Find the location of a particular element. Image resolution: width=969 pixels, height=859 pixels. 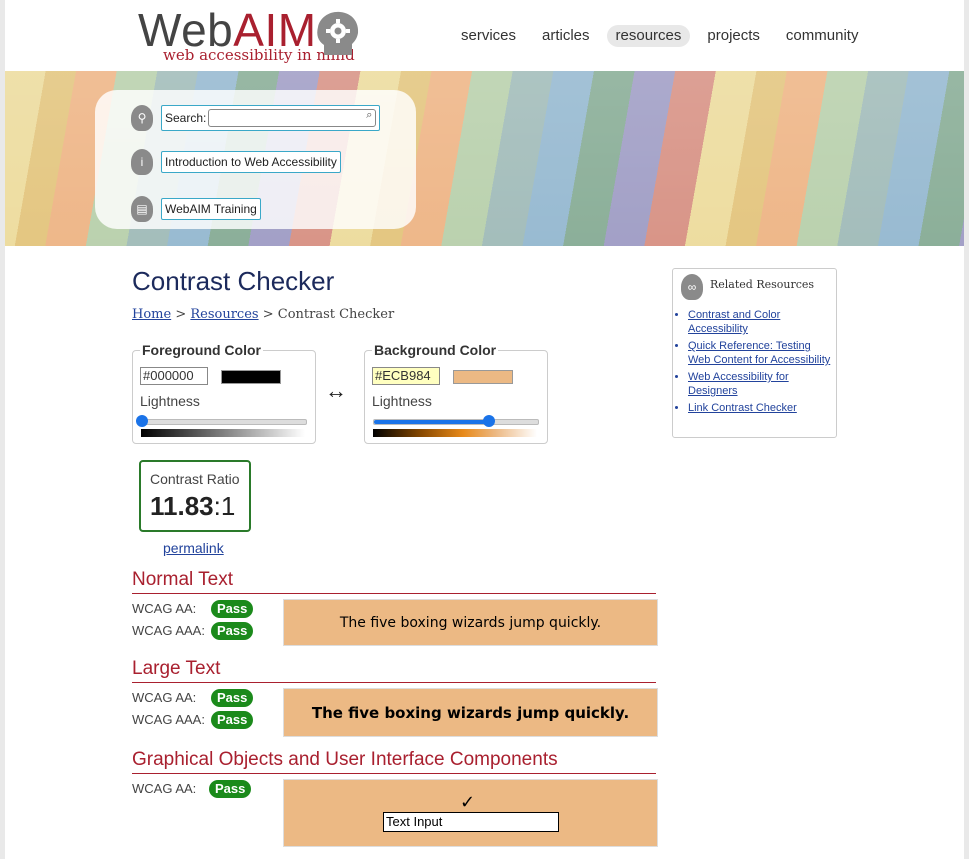

list-item: Web Accessibility for Designers is located at coordinates (760, 384).